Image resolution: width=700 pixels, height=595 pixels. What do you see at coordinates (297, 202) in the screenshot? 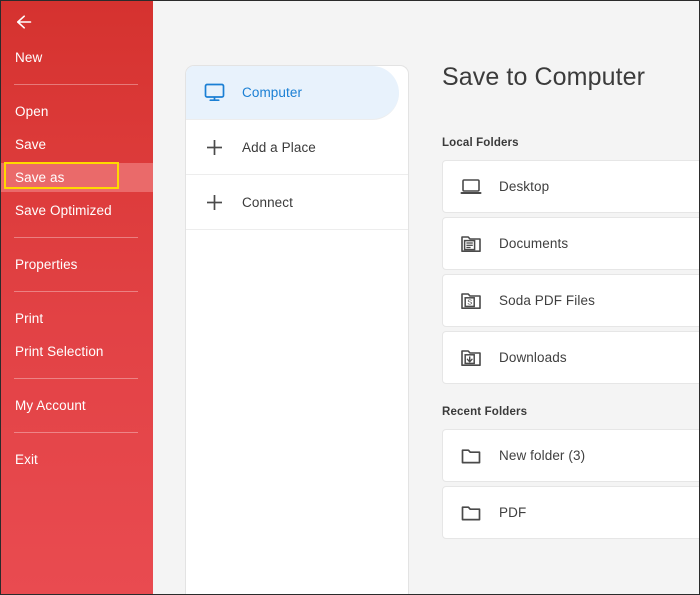
I see `place-item-connect: Connect` at bounding box center [297, 202].